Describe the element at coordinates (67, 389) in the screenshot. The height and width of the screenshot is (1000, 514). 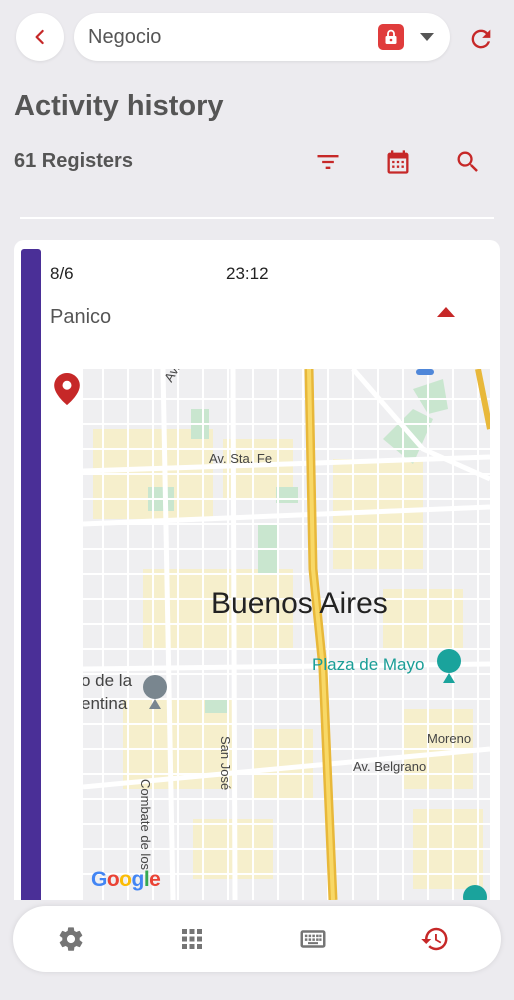
I see `location-pin-icon` at that location.